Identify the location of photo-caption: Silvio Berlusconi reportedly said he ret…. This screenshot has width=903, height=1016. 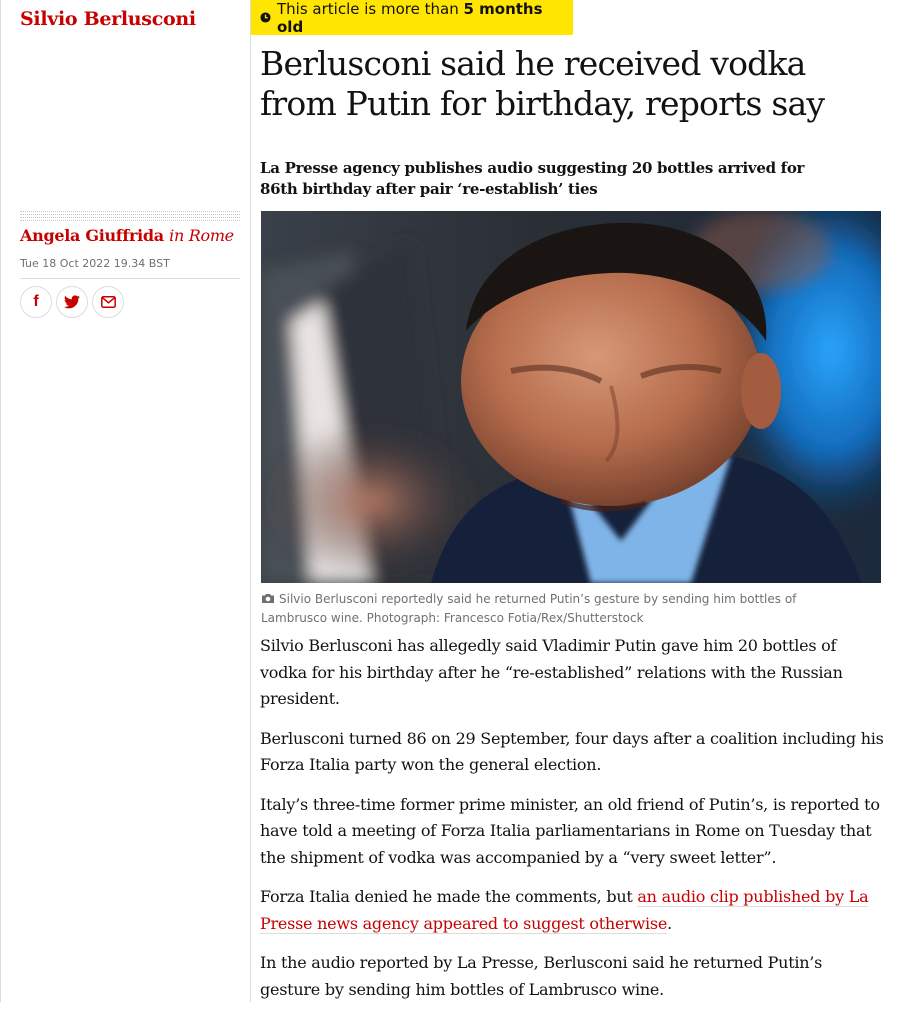
(561, 608).